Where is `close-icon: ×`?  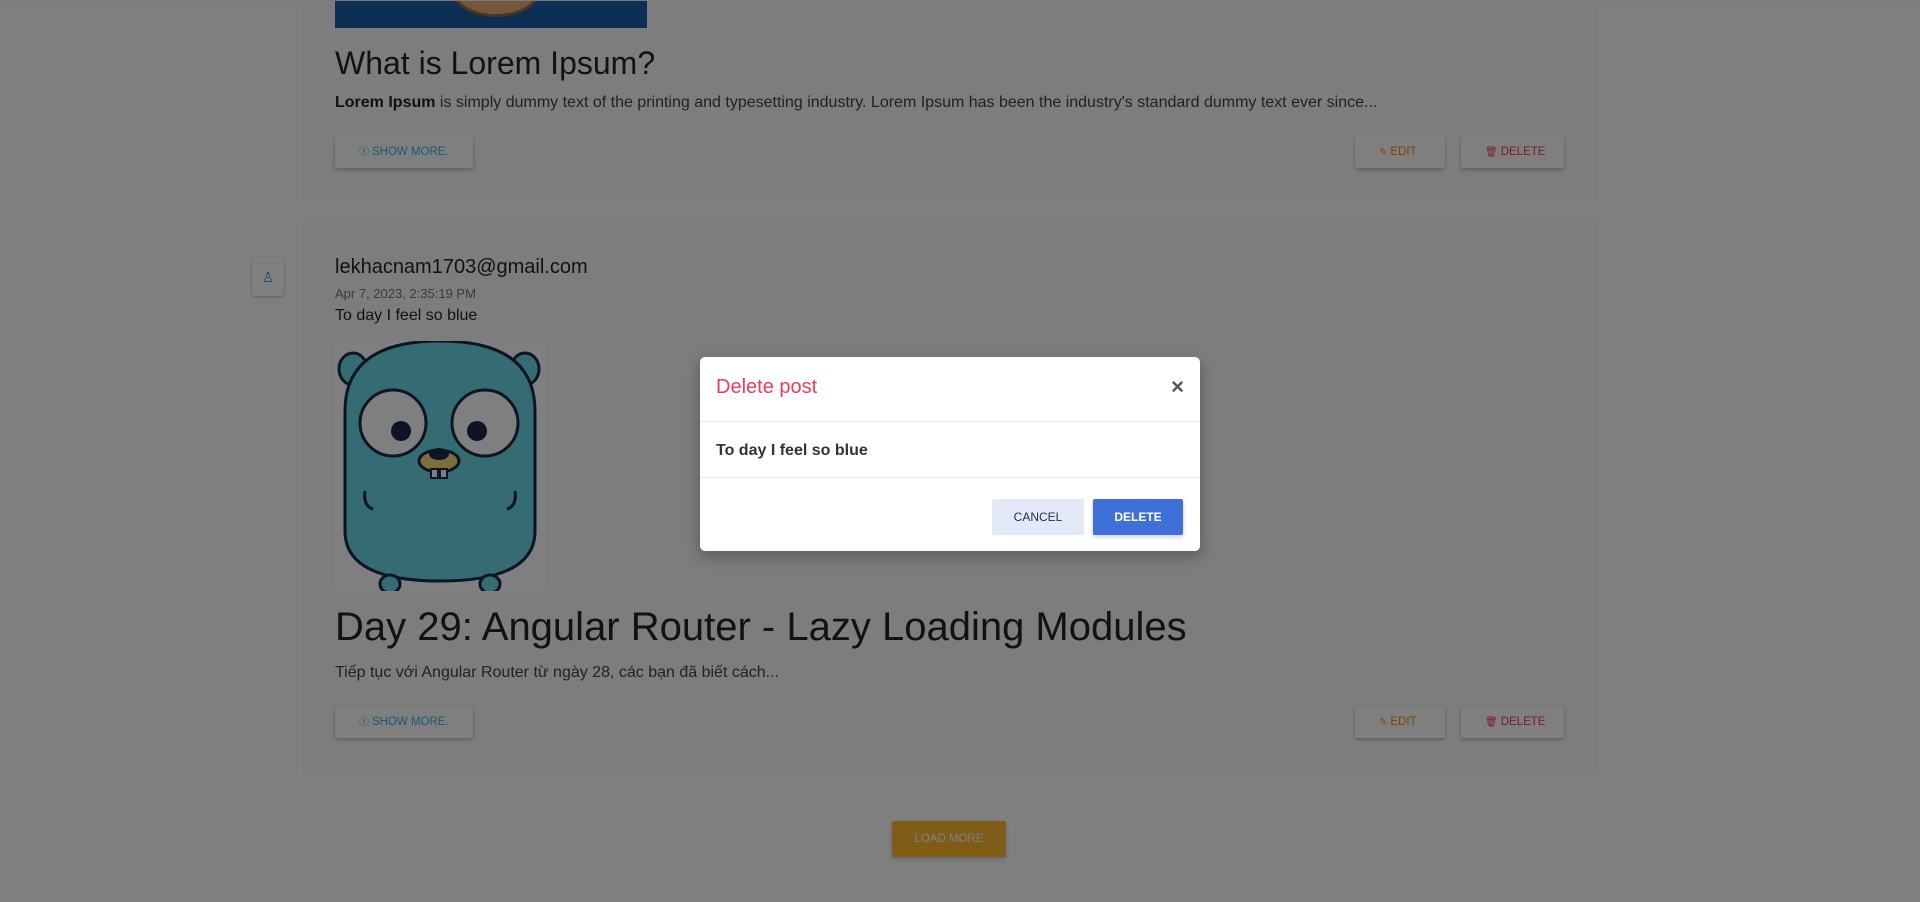 close-icon: × is located at coordinates (1177, 387).